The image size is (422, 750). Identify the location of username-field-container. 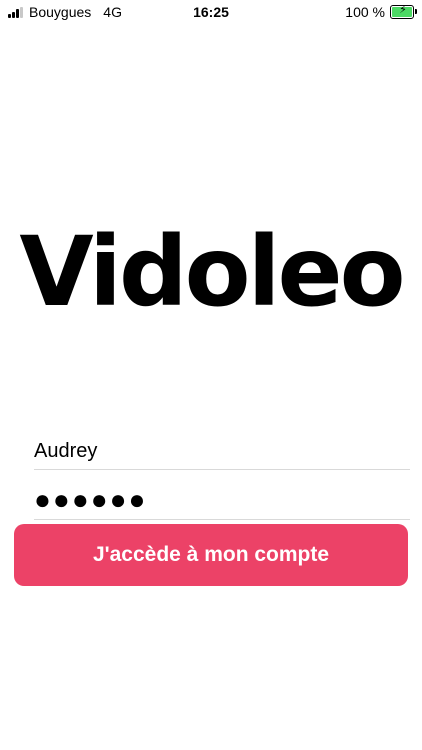
(222, 445).